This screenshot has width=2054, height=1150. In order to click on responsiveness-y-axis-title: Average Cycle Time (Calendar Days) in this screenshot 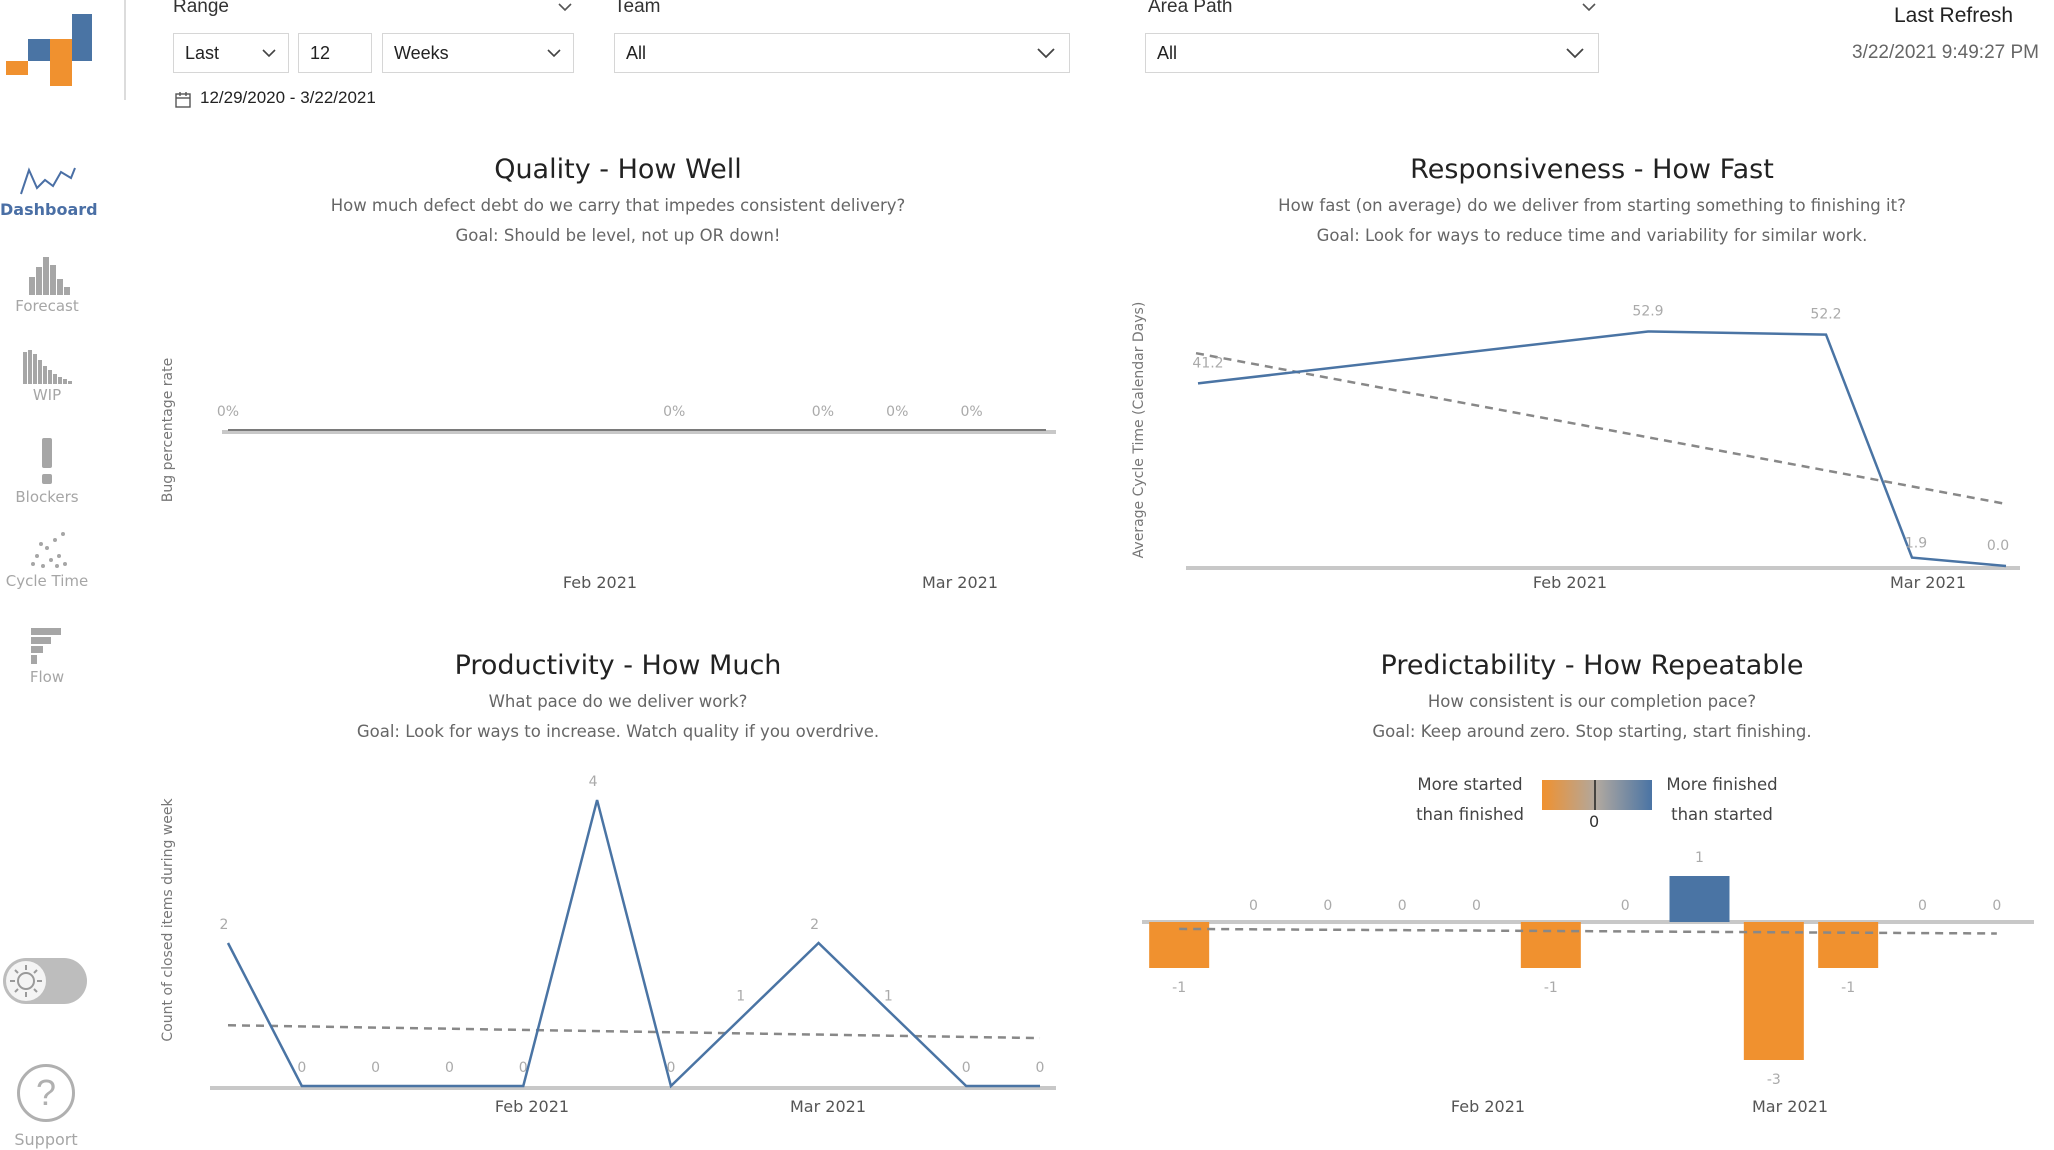, I will do `click(1139, 430)`.